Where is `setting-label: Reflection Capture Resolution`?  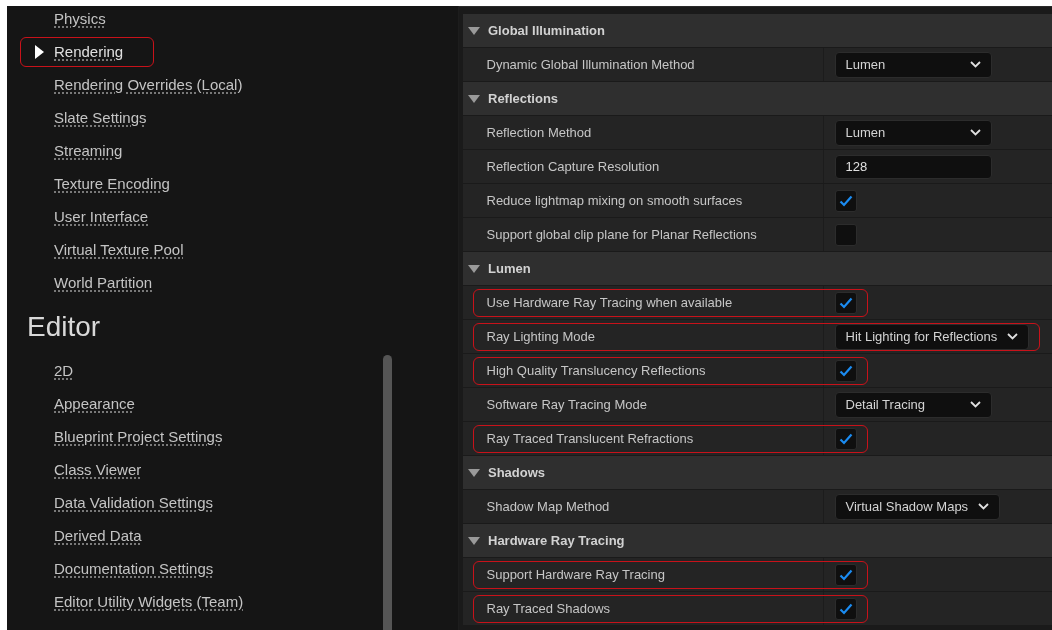
setting-label: Reflection Capture Resolution is located at coordinates (573, 166).